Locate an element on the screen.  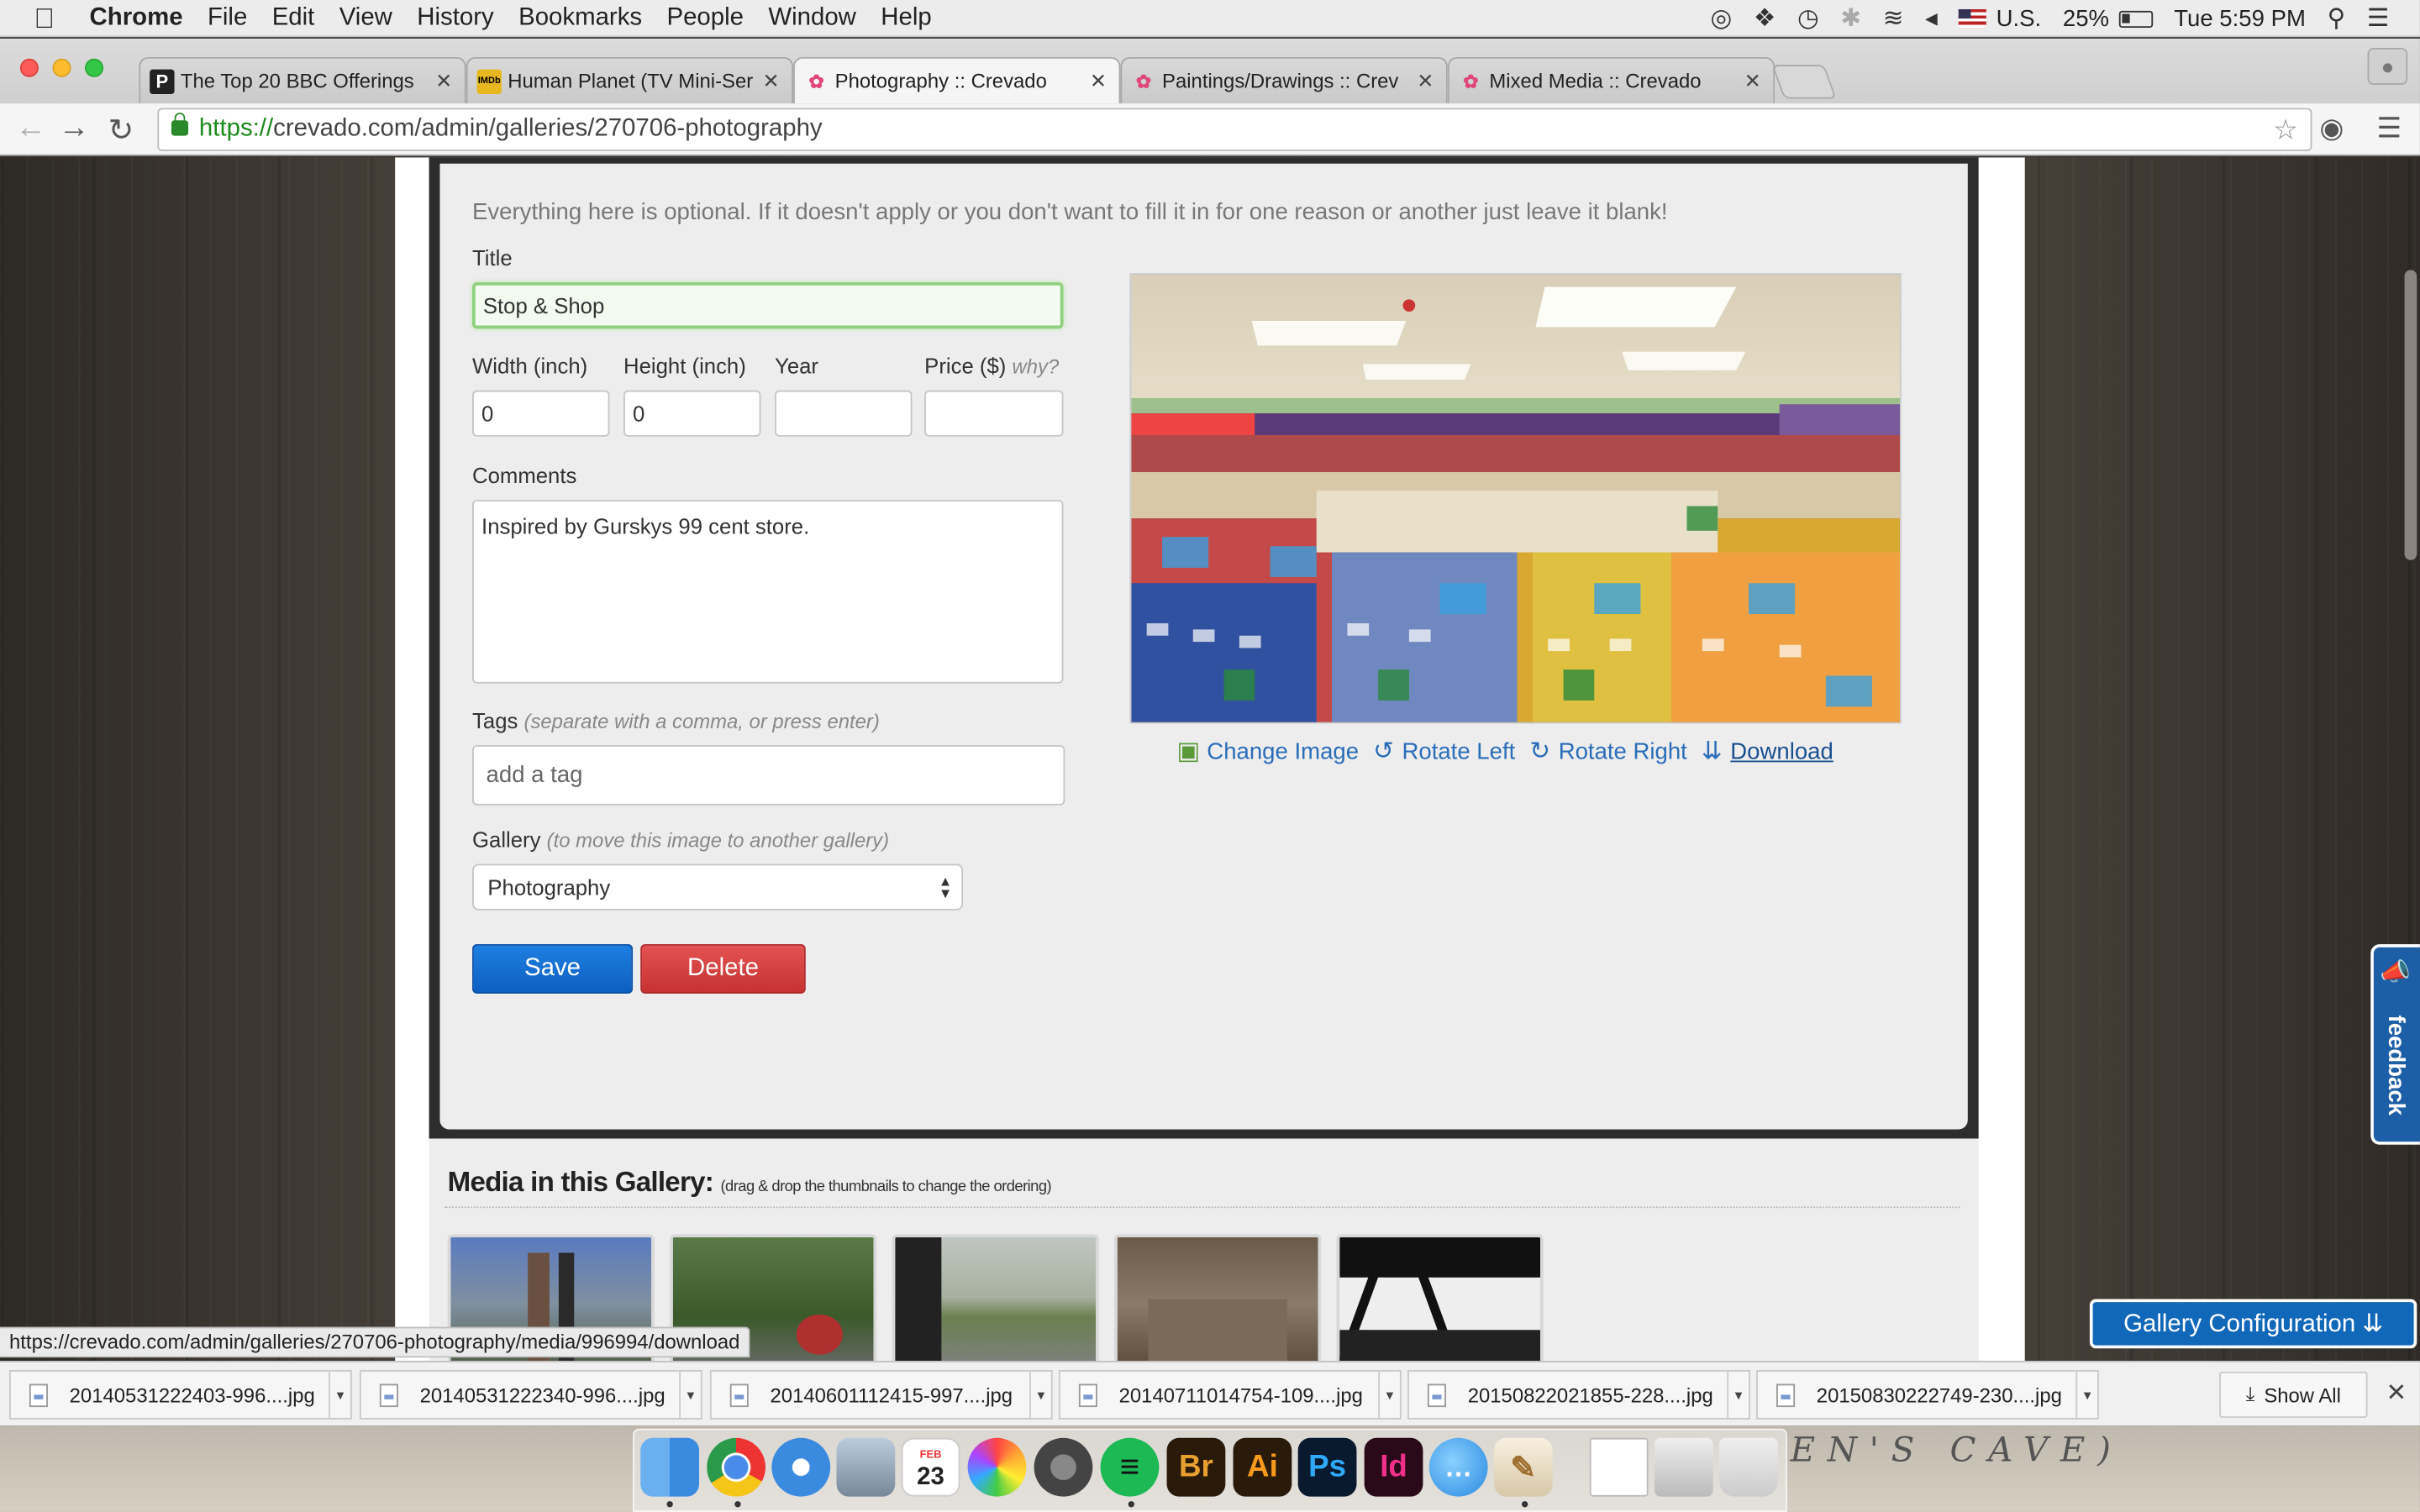
menu-bookmarks: Bookmarks is located at coordinates (580, 18).